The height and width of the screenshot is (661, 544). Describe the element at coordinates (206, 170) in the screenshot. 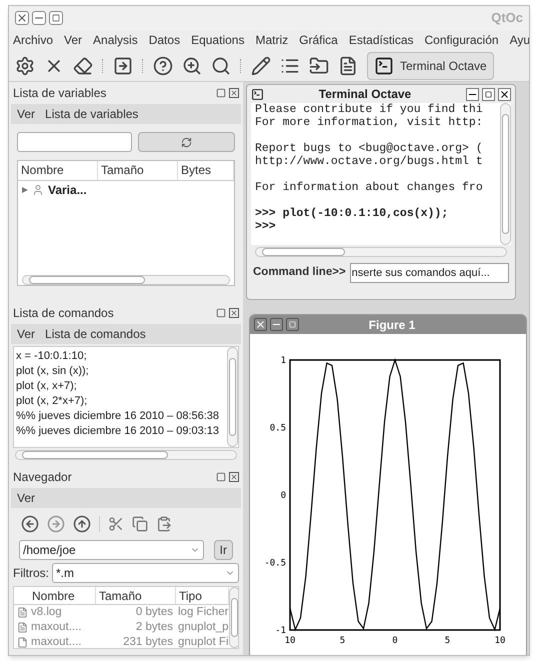

I see `column-header: Bytes` at that location.